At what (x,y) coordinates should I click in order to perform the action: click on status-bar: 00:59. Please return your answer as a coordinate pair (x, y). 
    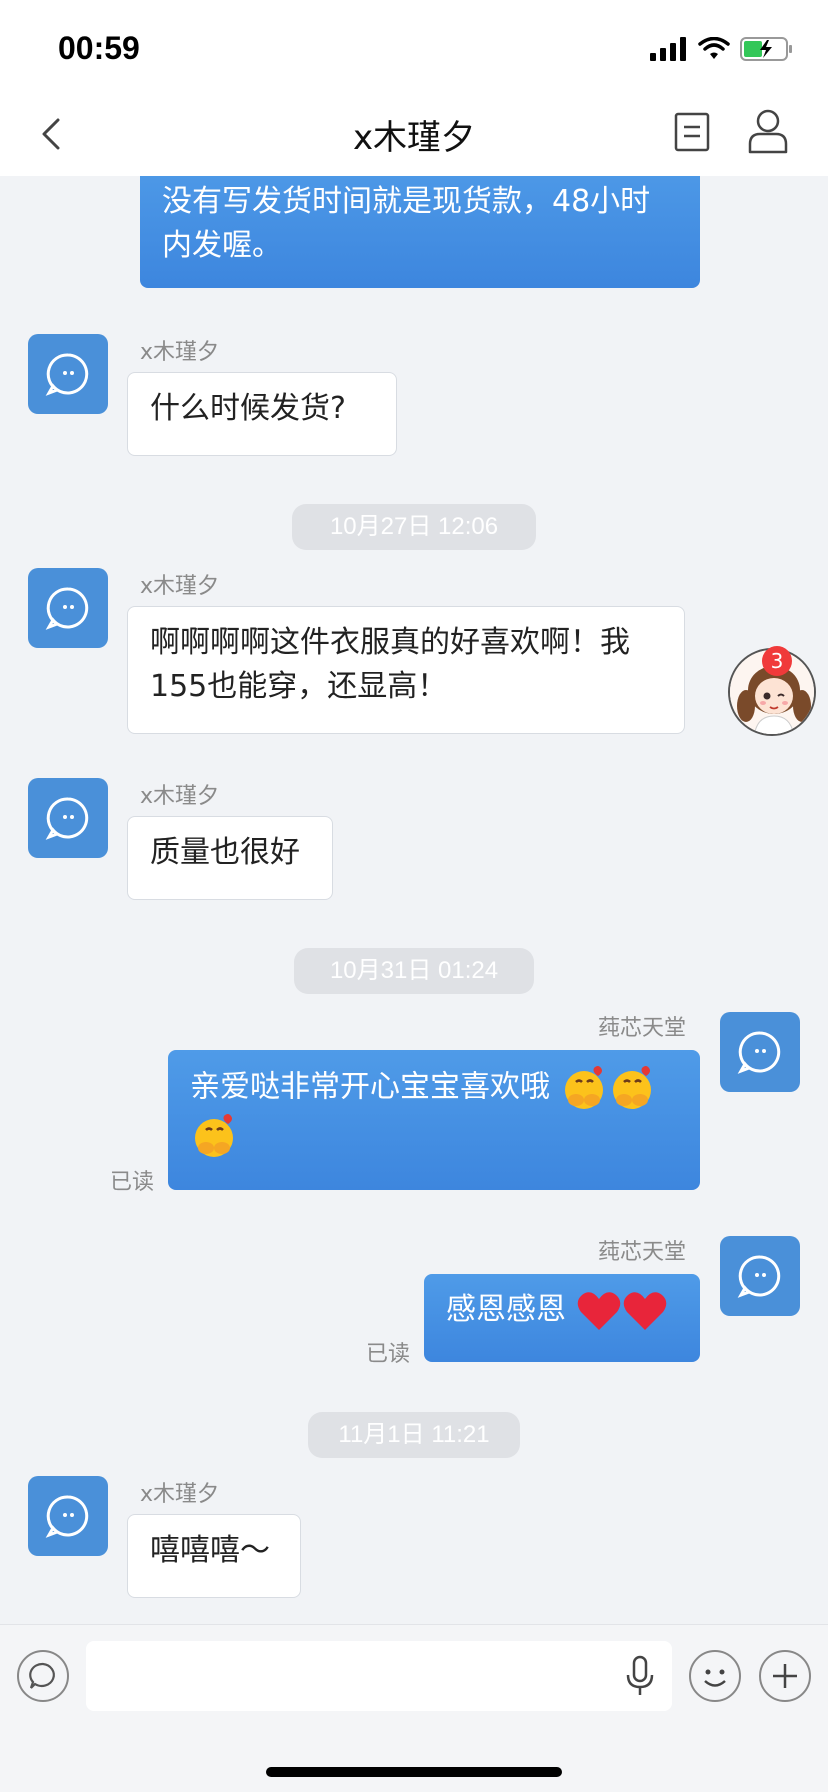
    Looking at the image, I should click on (414, 48).